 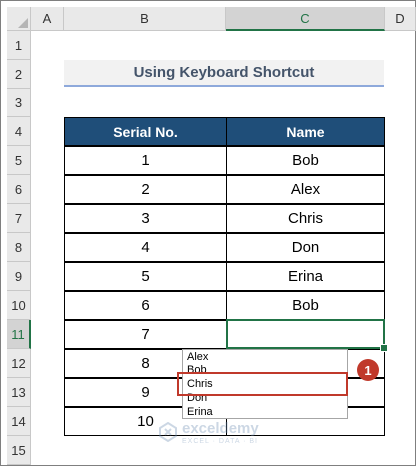 What do you see at coordinates (145, 160) in the screenshot?
I see `serial-cell: 1` at bounding box center [145, 160].